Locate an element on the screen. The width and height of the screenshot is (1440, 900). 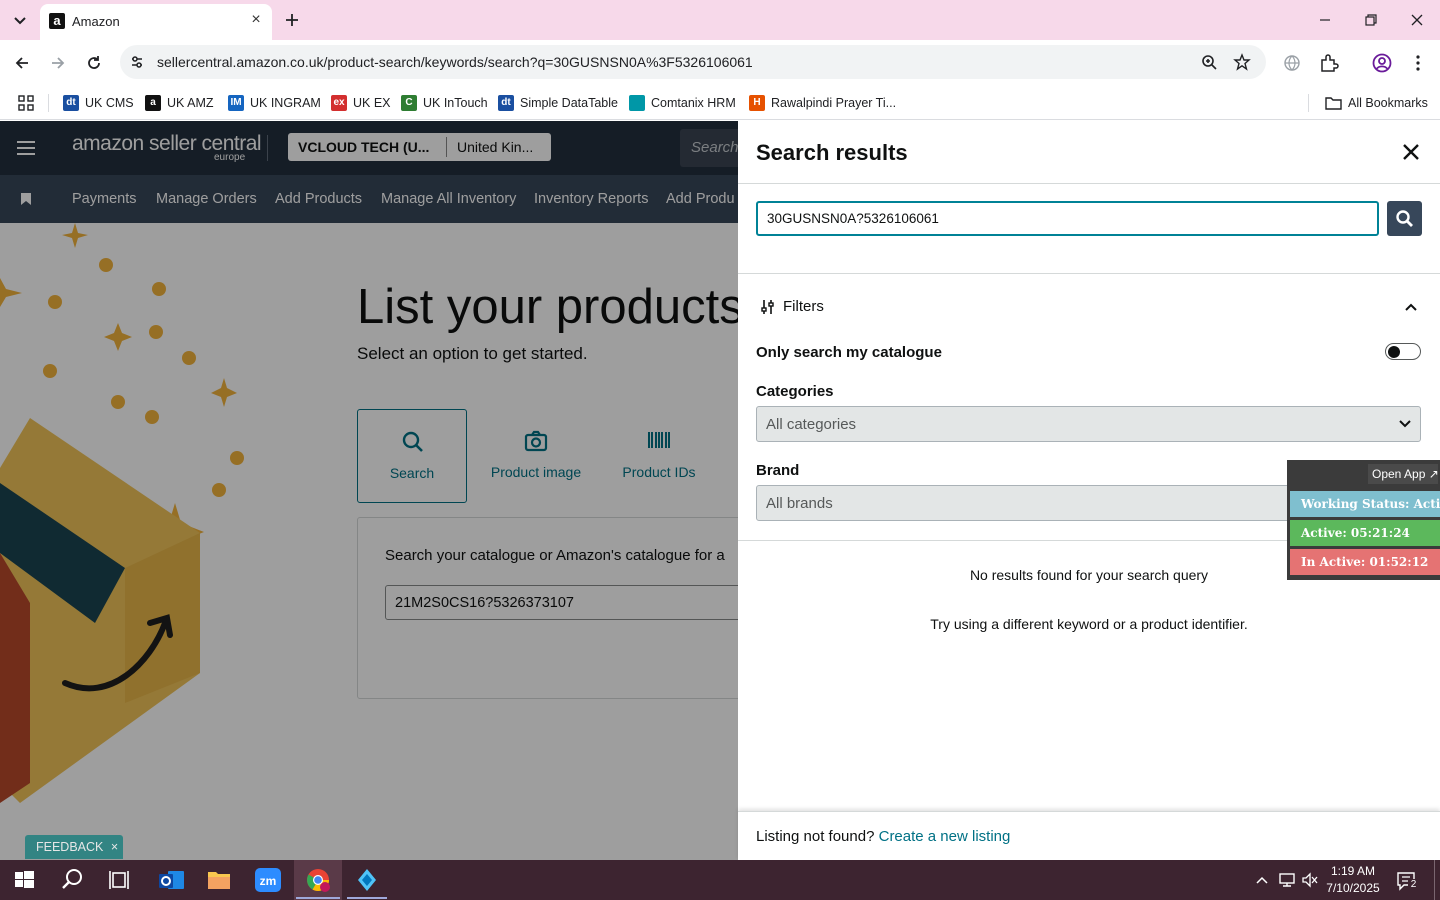
chevron-up-icon is located at coordinates (1411, 307).